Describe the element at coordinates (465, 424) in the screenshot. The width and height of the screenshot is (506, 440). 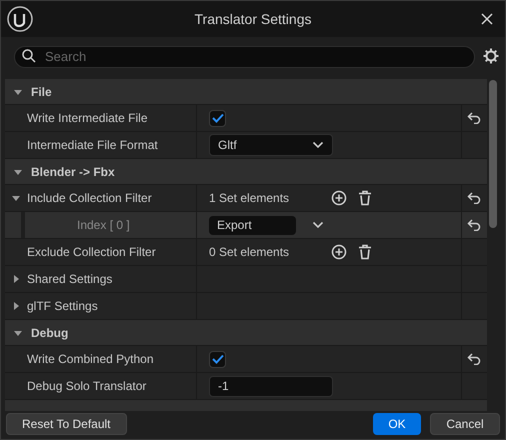
I see `cancel-button: Cancel` at that location.